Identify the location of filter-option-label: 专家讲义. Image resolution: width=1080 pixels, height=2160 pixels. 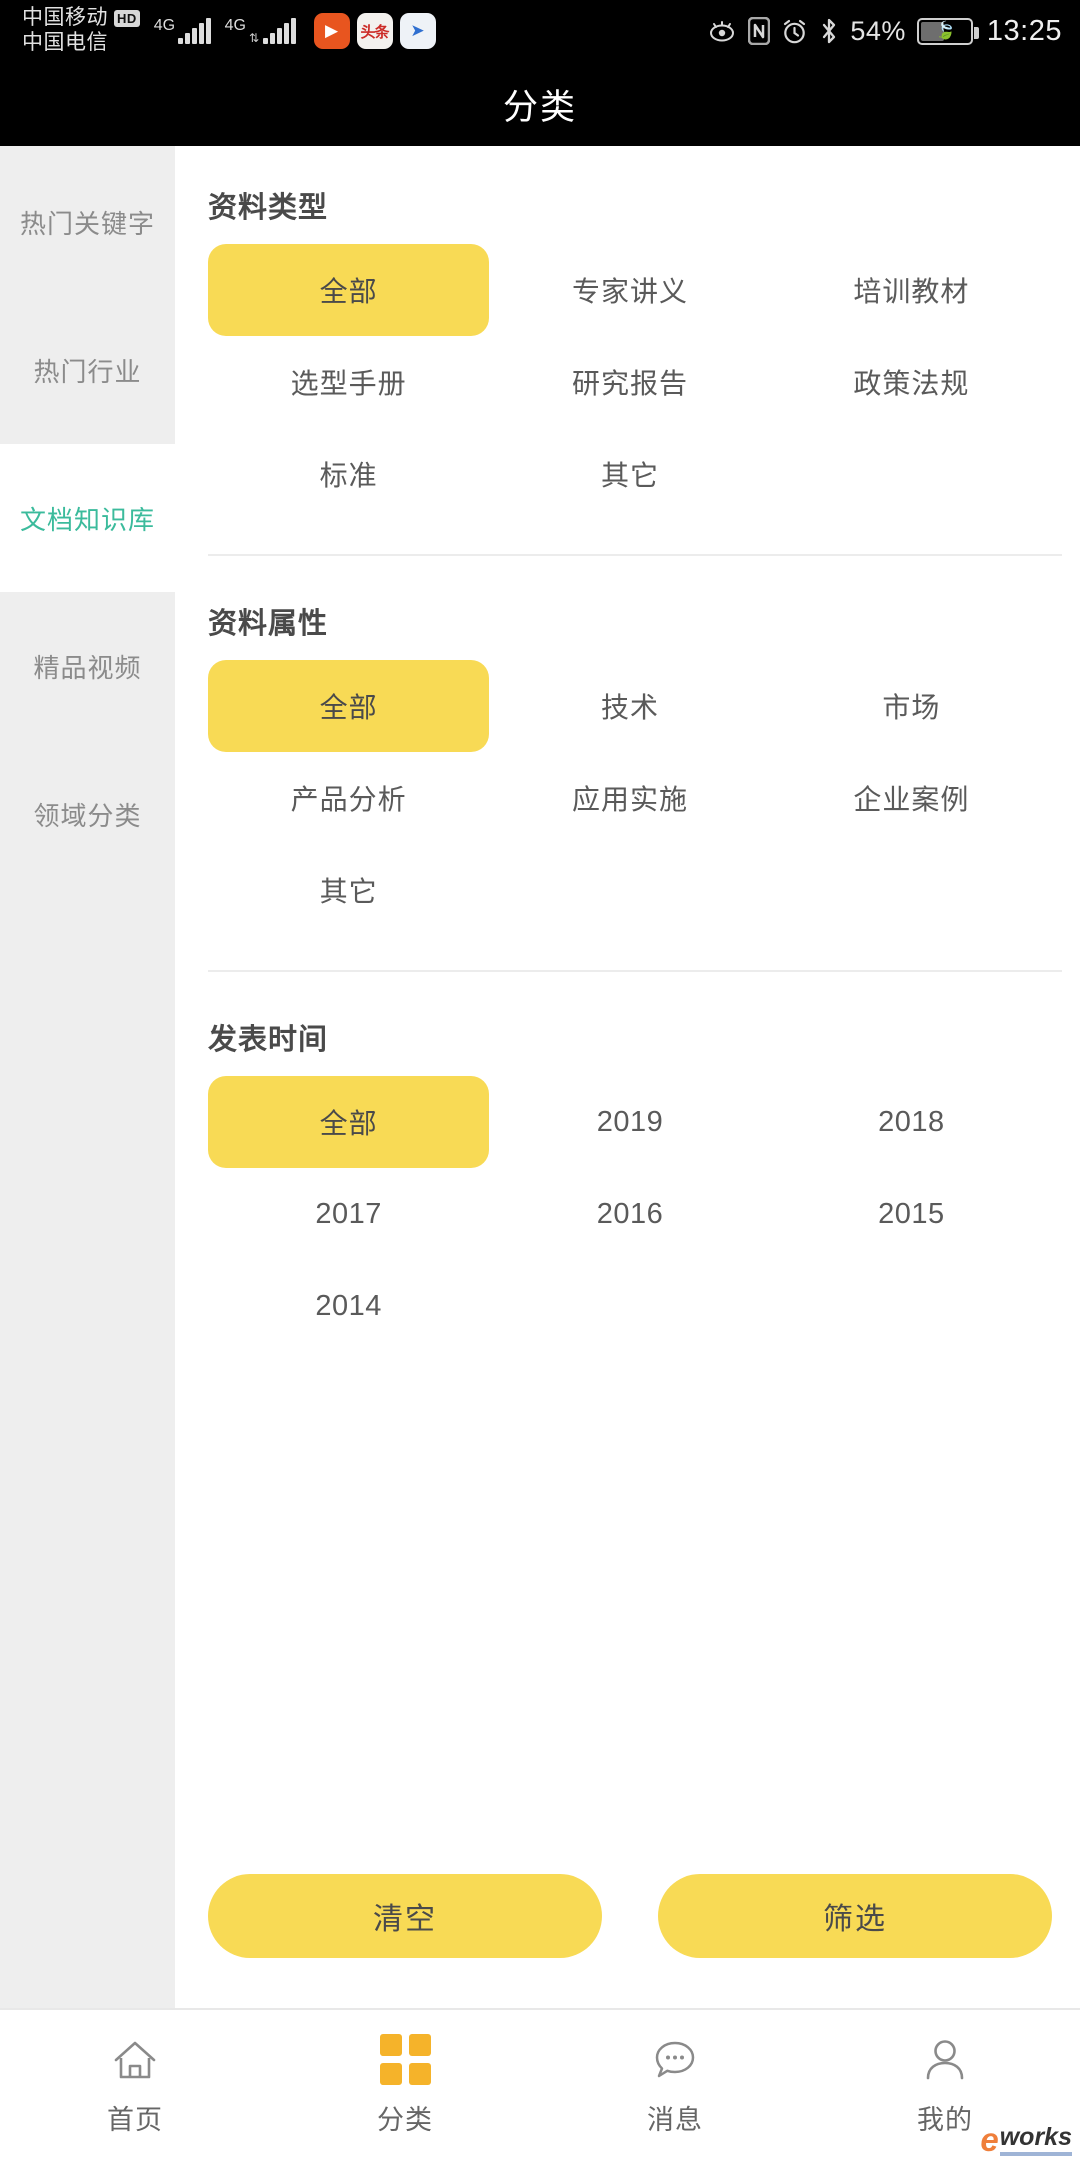
(629, 291).